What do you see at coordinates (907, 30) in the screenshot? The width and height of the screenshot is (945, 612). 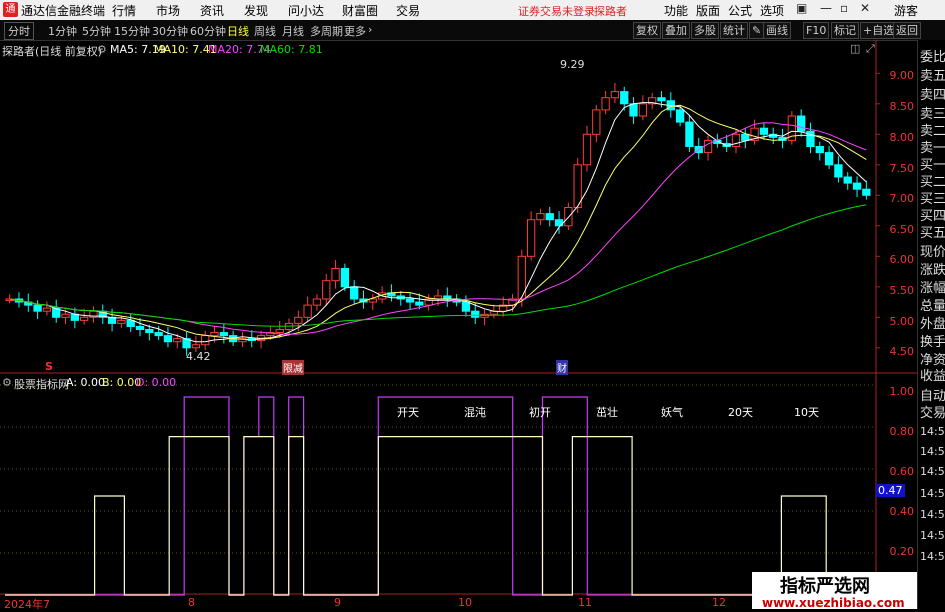 I see `btn-back: 返回` at bounding box center [907, 30].